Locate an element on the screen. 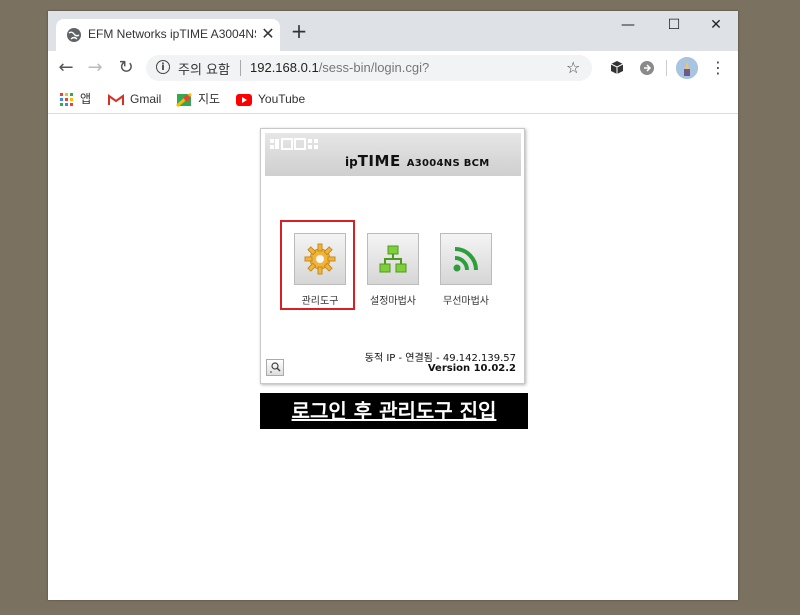  bookmark-gmail: Gmail is located at coordinates (134, 99).